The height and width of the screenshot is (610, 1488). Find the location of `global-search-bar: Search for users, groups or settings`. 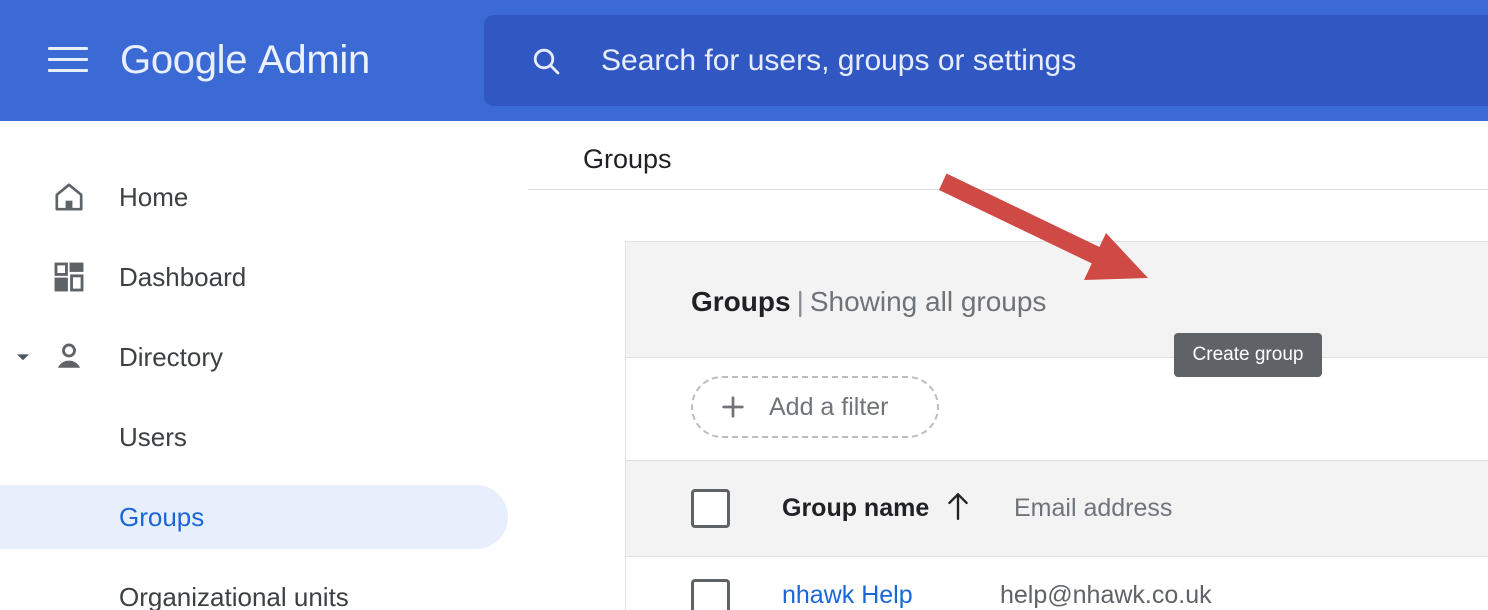

global-search-bar: Search for users, groups or settings is located at coordinates (986, 60).